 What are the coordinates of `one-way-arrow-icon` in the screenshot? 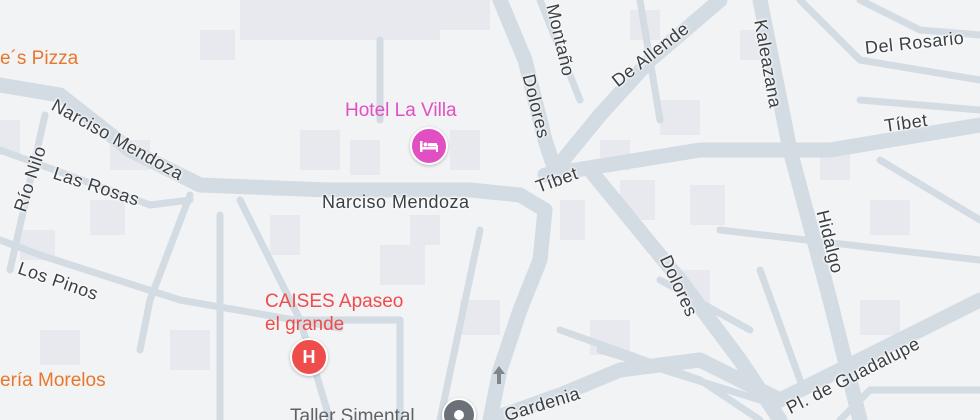 It's located at (499, 375).